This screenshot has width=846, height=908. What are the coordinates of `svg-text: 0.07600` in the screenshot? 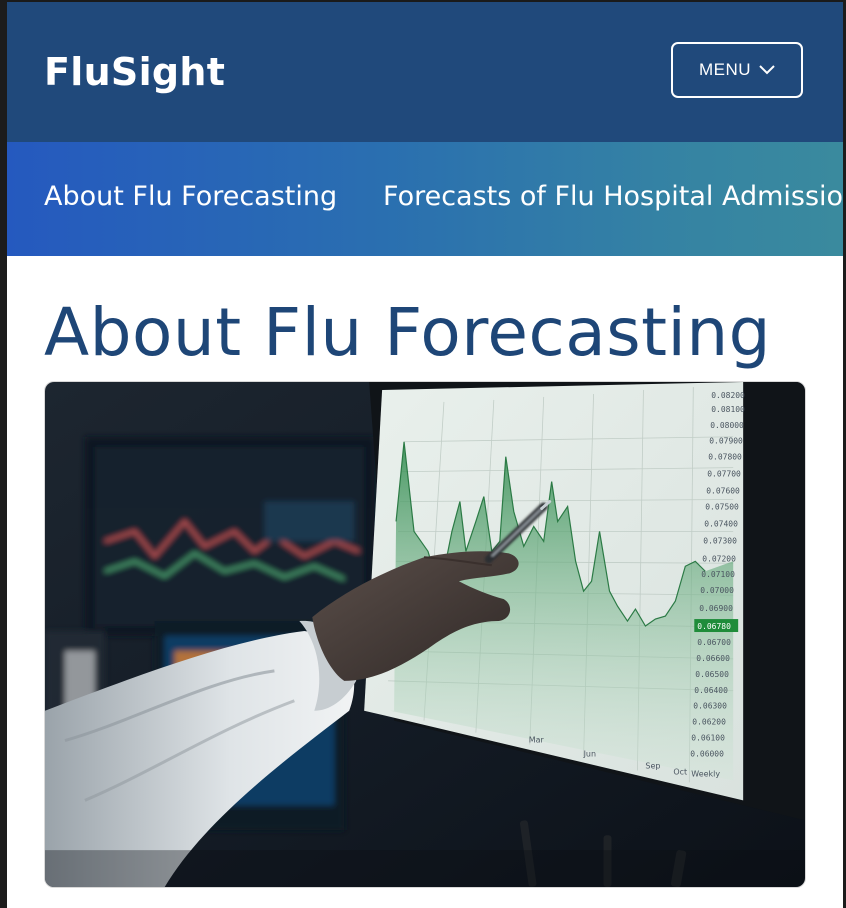 It's located at (723, 491).